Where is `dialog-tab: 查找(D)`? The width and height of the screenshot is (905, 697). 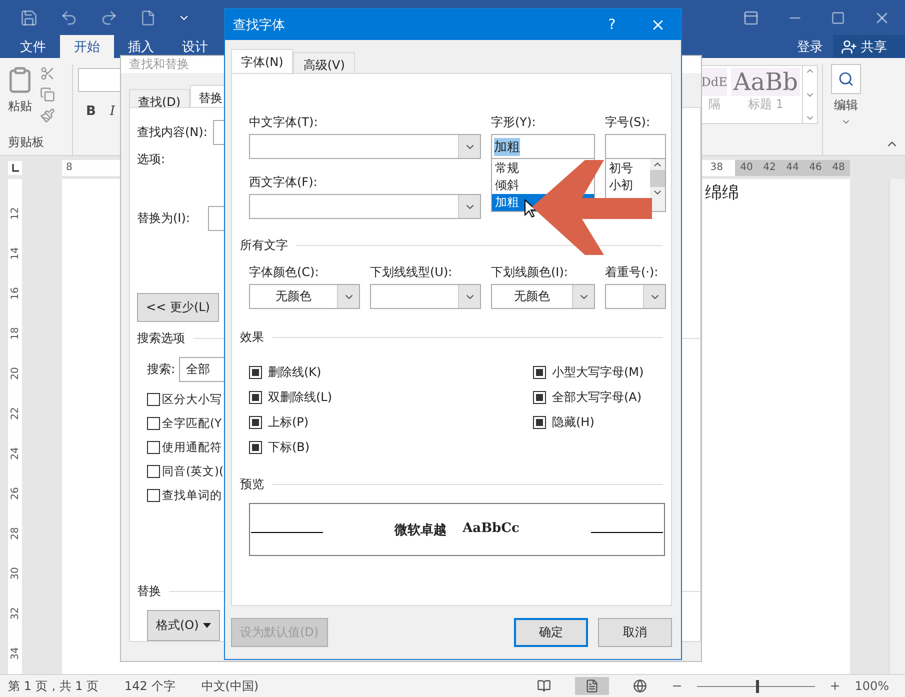 dialog-tab: 查找(D) is located at coordinates (159, 98).